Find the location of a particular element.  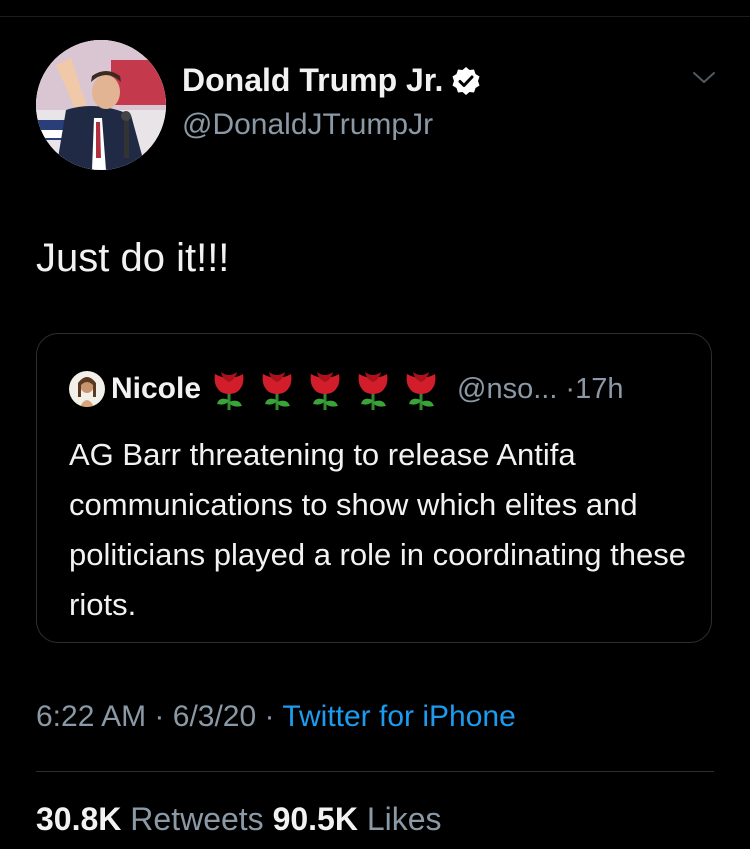

retweets-label: Retweets is located at coordinates (197, 819).